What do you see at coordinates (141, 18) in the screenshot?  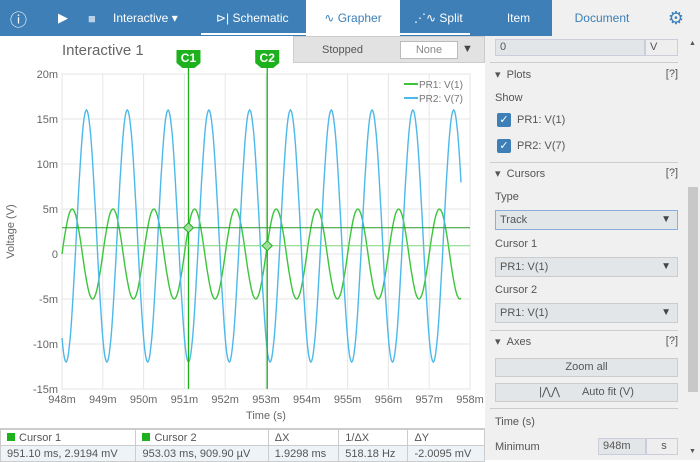 I see `mode-label: Interactive` at bounding box center [141, 18].